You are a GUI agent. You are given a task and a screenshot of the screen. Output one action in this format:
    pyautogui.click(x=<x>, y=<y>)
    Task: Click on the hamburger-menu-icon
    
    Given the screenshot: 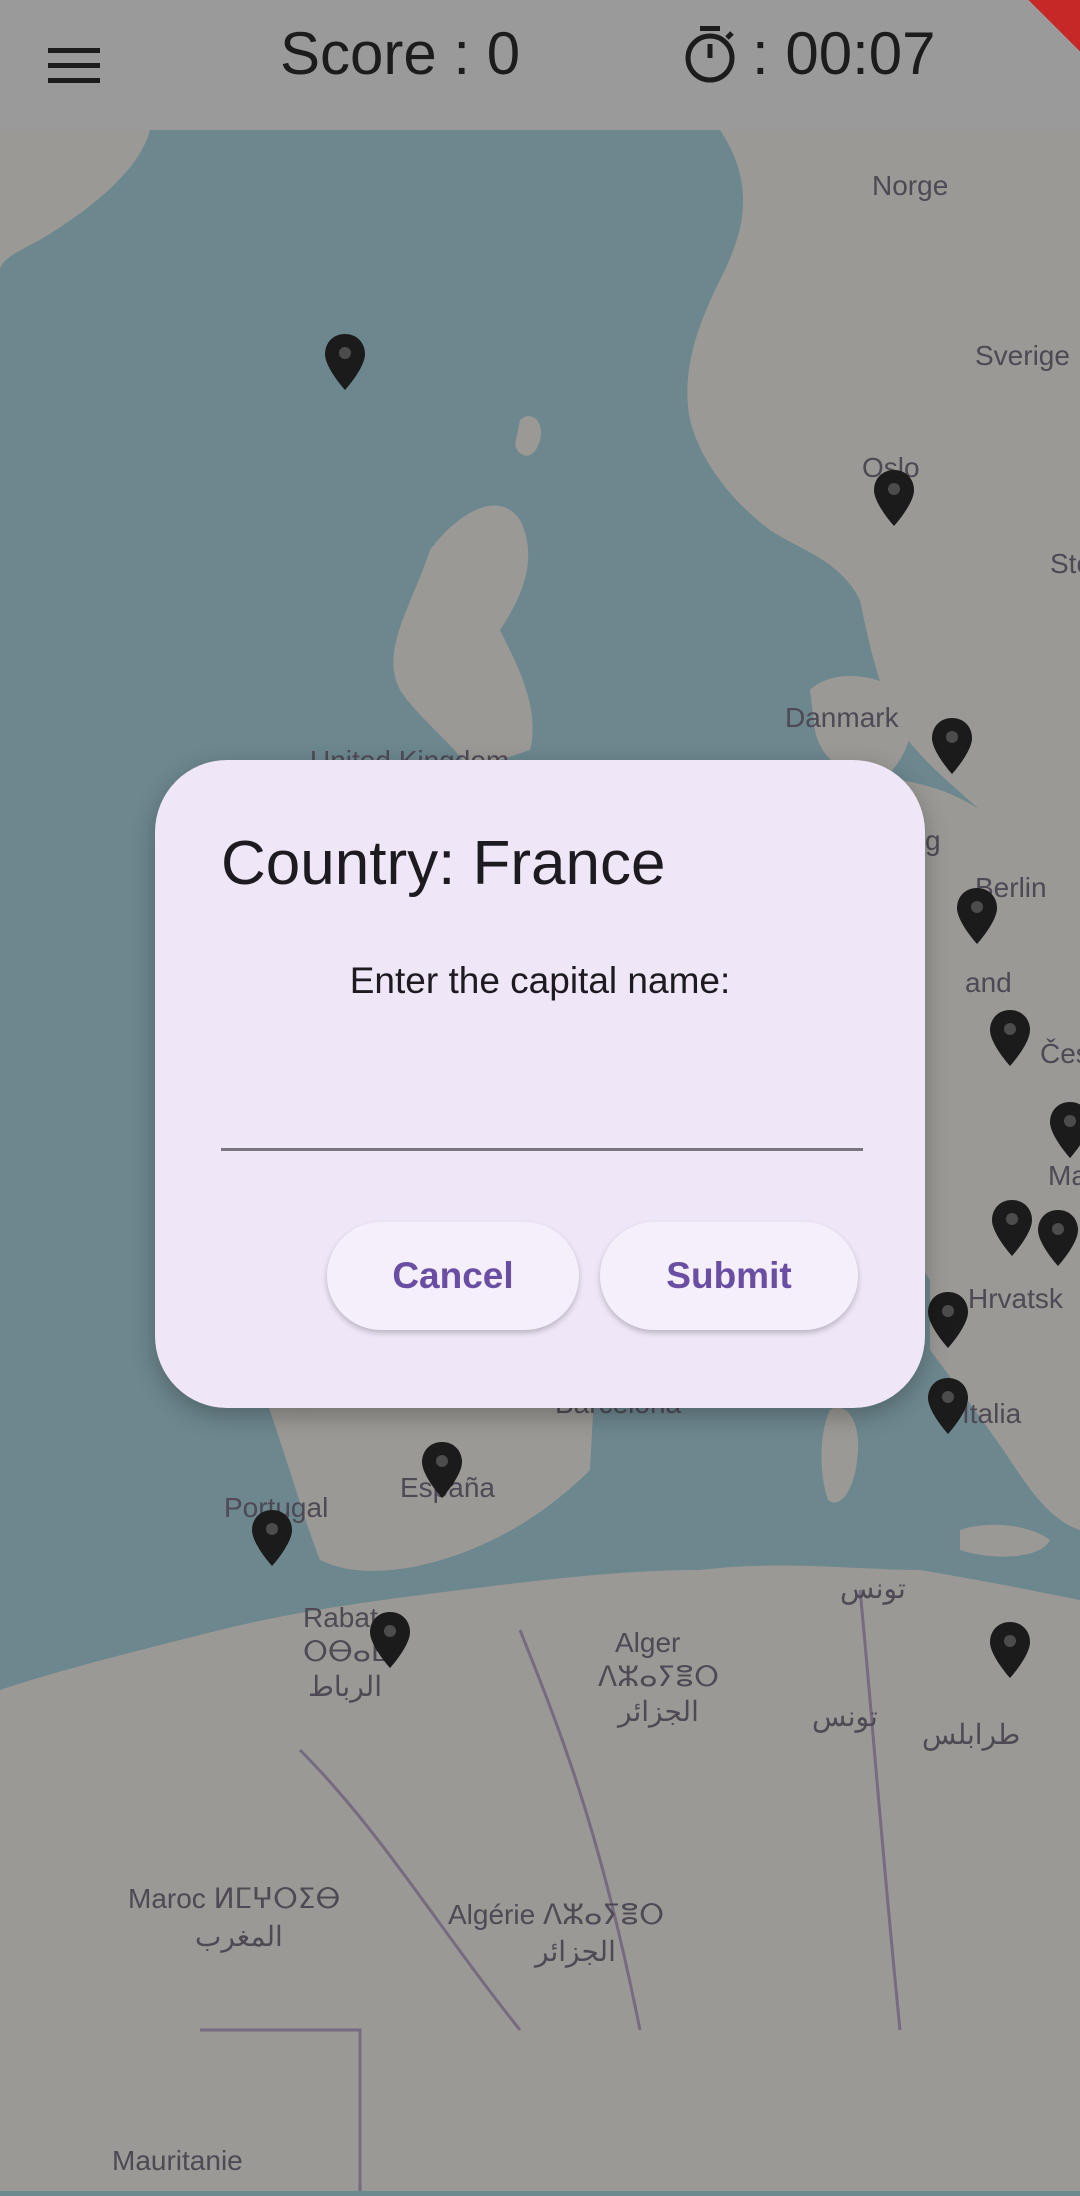 What is the action you would take?
    pyautogui.click(x=74, y=65)
    